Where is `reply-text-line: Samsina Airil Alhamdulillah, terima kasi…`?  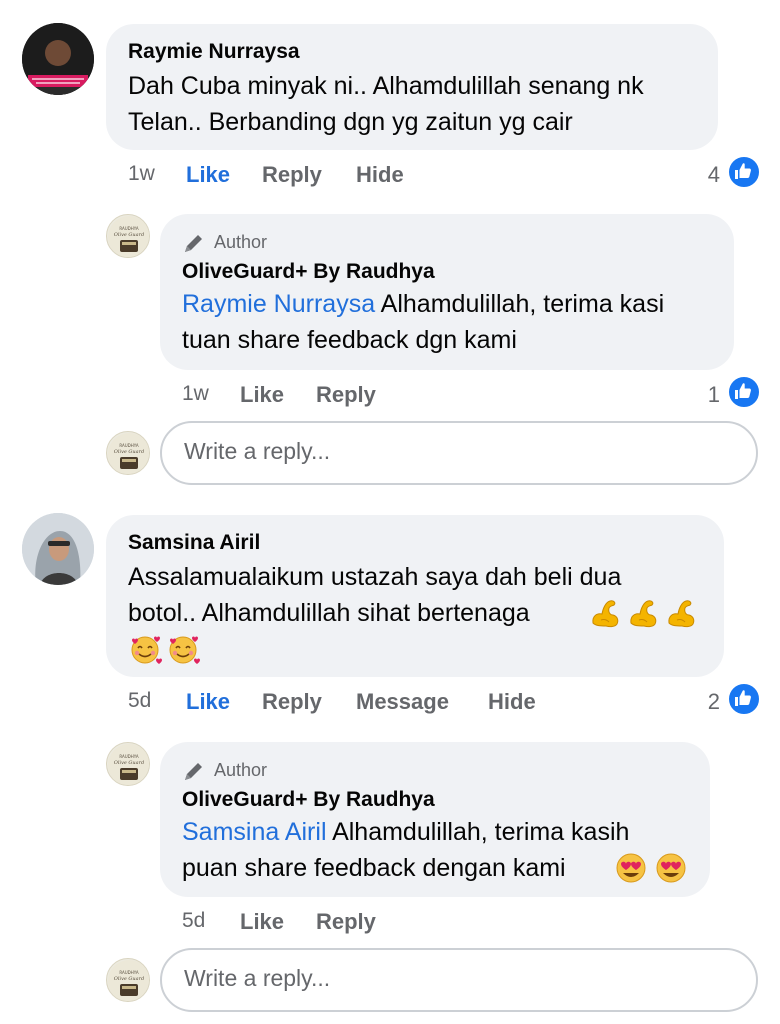 reply-text-line: Samsina Airil Alhamdulillah, terima kasi… is located at coordinates (405, 832).